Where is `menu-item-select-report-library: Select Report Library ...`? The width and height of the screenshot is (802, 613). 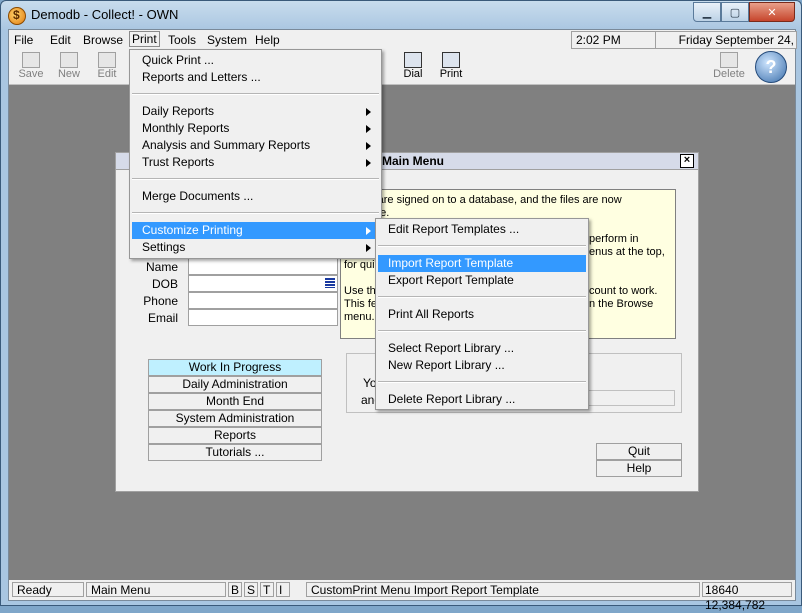
menu-item-select-report-library: Select Report Library ... is located at coordinates (482, 348).